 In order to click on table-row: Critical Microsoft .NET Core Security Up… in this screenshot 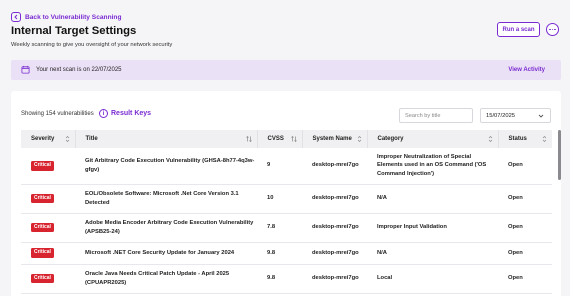, I will do `click(286, 253)`.